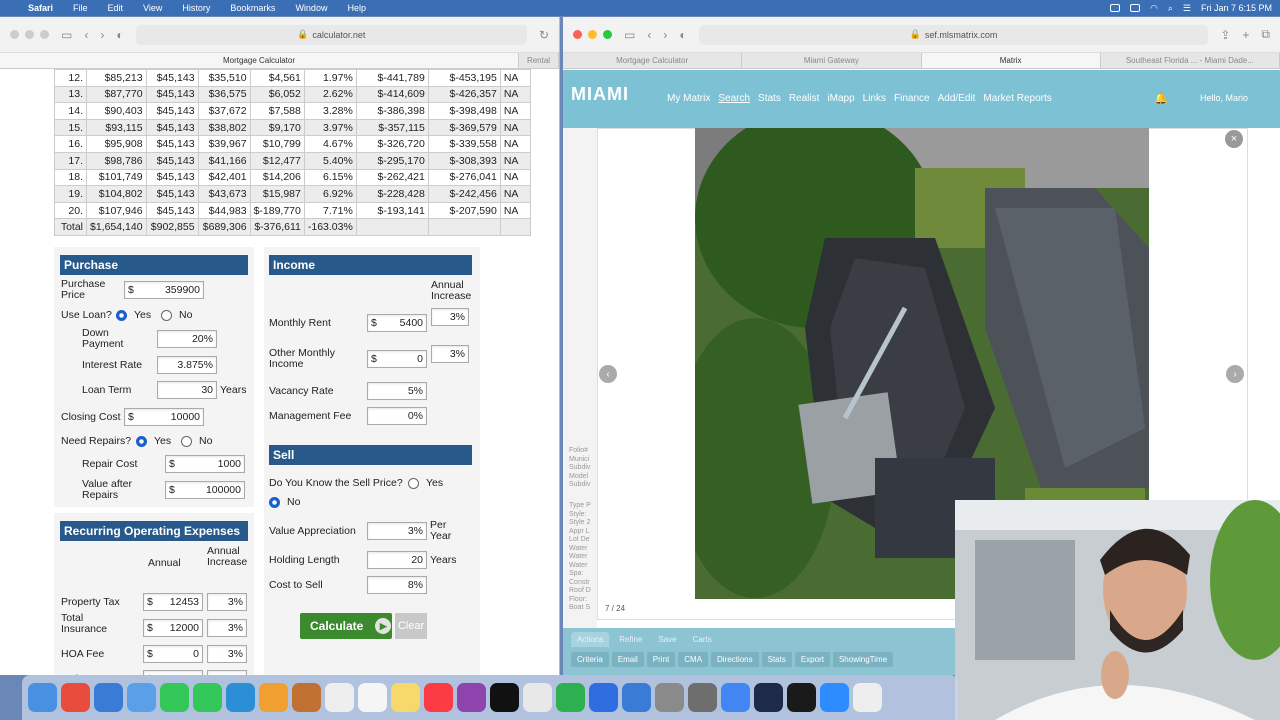  What do you see at coordinates (590, 639) in the screenshot?
I see `action-tab: Actions` at bounding box center [590, 639].